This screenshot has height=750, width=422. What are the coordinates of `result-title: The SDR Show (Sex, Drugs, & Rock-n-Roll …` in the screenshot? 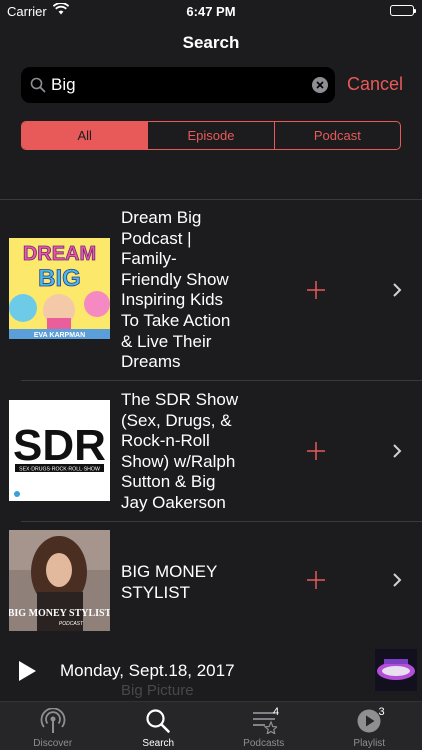 It's located at (180, 451).